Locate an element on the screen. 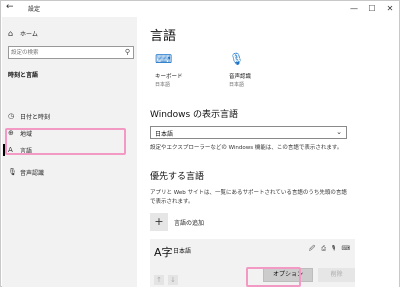  remove-button: 削除 is located at coordinates (336, 275).